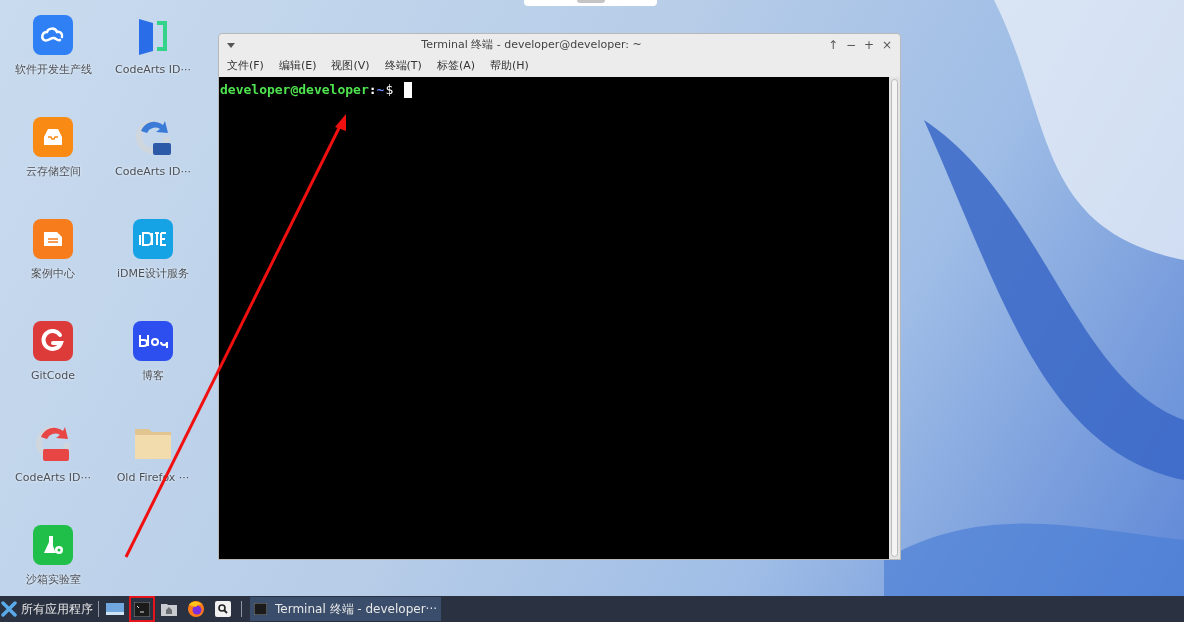 The width and height of the screenshot is (1184, 622). Describe the element at coordinates (869, 45) in the screenshot. I see `window-control: +` at that location.